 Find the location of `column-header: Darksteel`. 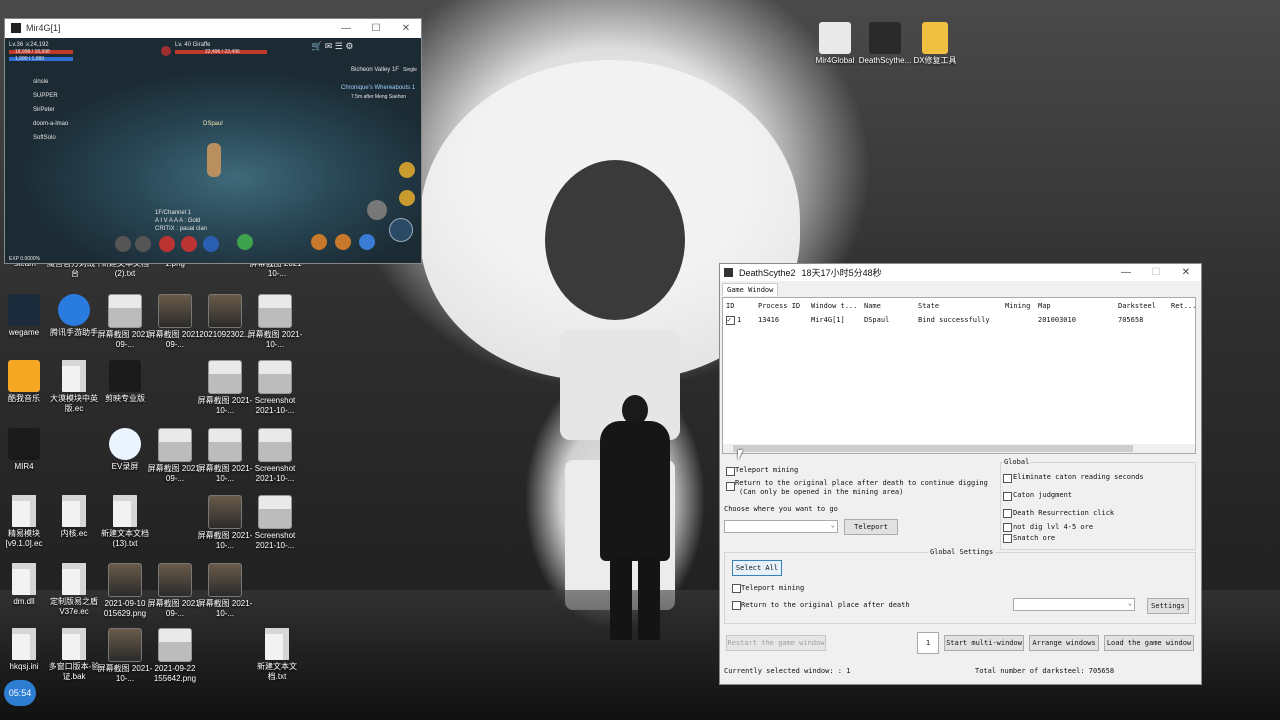

column-header: Darksteel is located at coordinates (1137, 306).